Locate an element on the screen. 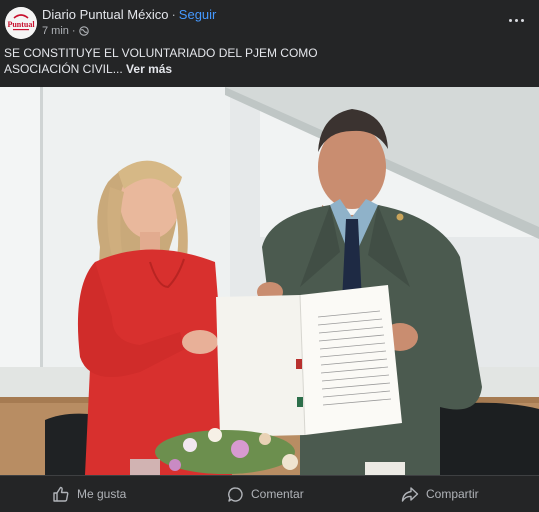 The height and width of the screenshot is (512, 539). caption-line-2-row: ASOCIACIÓN CIVIL... Ver más is located at coordinates (264, 69).